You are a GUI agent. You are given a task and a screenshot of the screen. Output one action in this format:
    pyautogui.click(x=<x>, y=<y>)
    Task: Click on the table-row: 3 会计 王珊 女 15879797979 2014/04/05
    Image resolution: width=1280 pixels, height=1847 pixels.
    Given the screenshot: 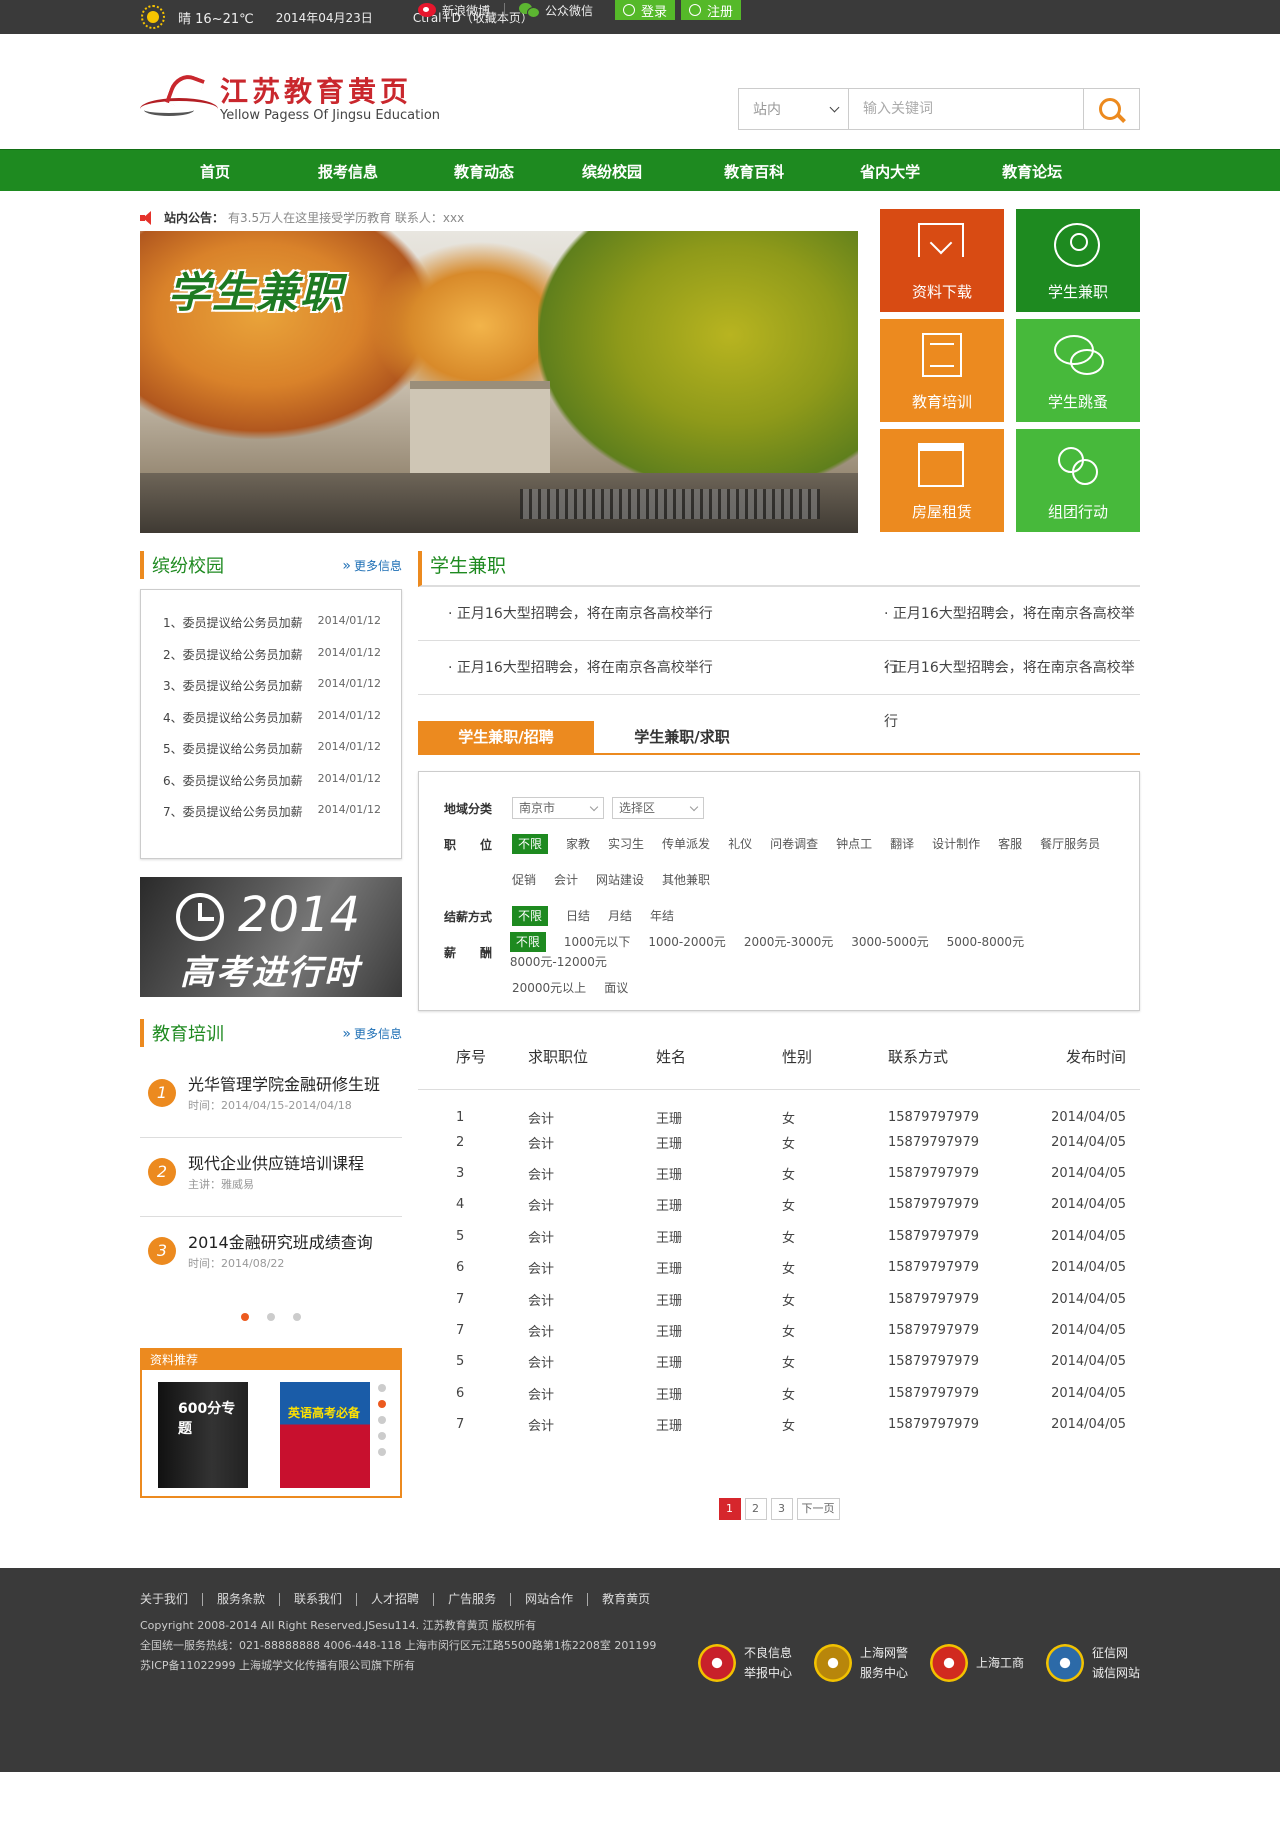 What is the action you would take?
    pyautogui.click(x=779, y=1173)
    